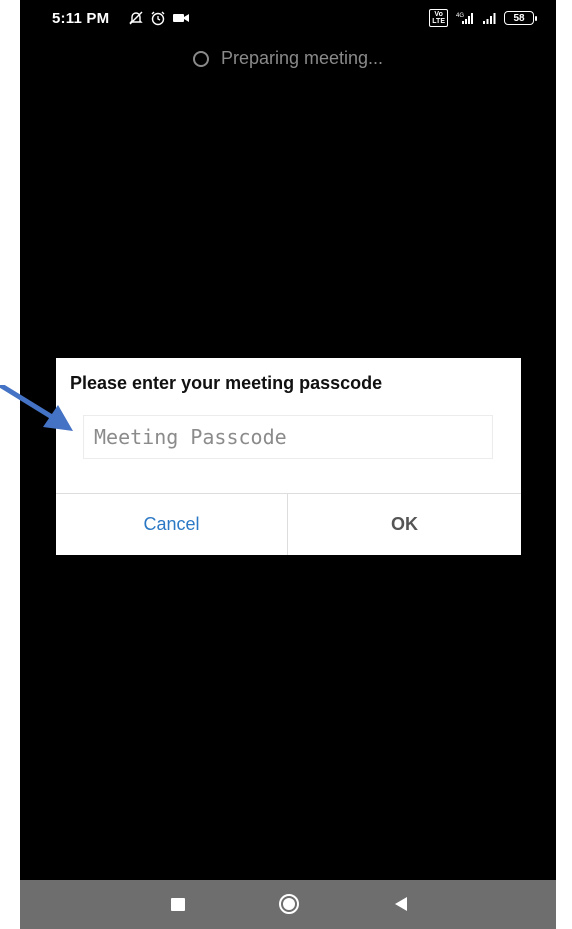 The height and width of the screenshot is (929, 572). Describe the element at coordinates (401, 904) in the screenshot. I see `back-icon` at that location.